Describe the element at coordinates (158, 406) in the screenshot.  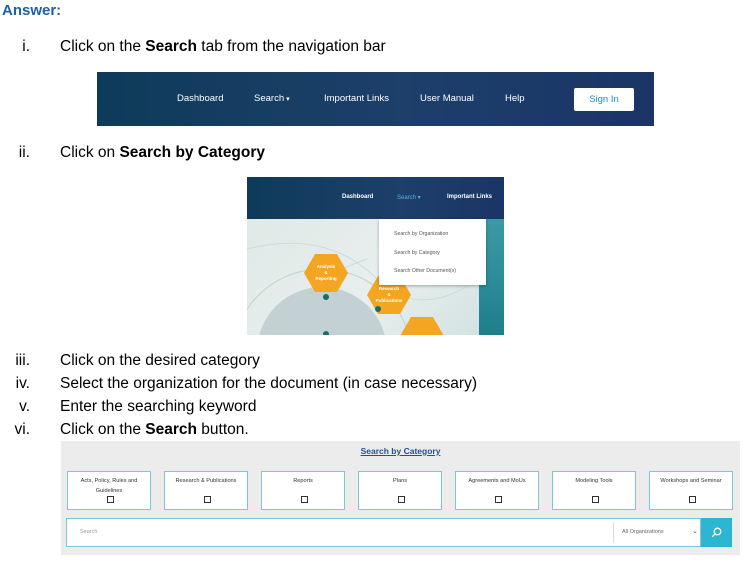
I see `step-text: Enter the searching keyword` at that location.